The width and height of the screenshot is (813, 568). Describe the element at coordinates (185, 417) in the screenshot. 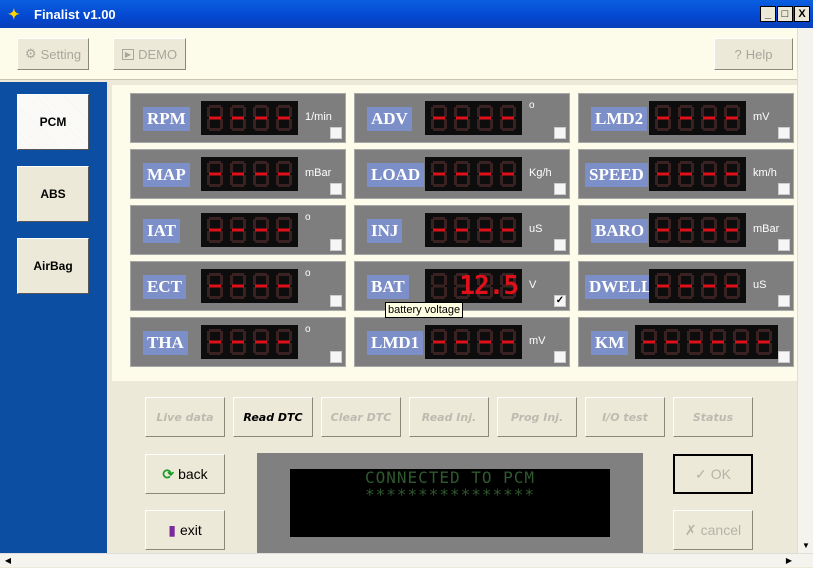

I see `function-live-data-button: Live data` at that location.